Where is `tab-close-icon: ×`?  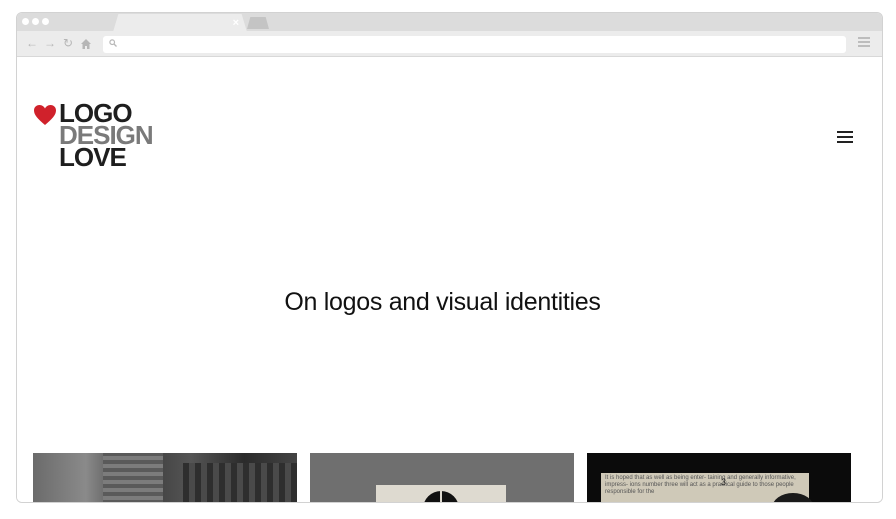 tab-close-icon: × is located at coordinates (236, 23).